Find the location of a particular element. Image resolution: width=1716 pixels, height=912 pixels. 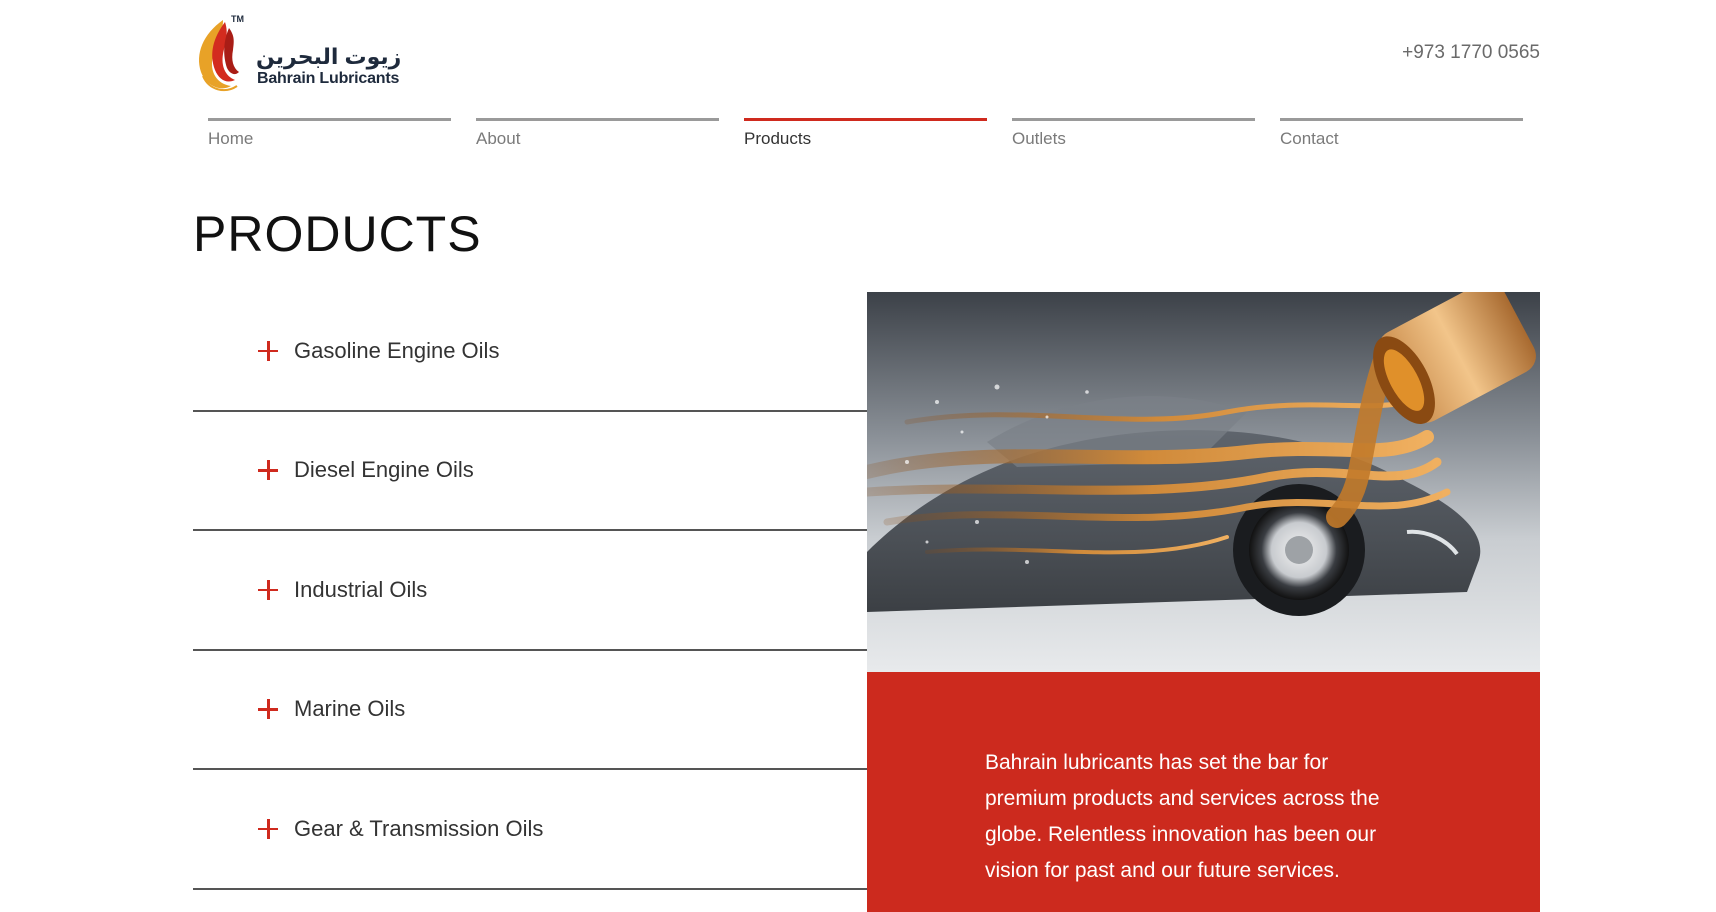

accordion-label: Diesel Engine Oils is located at coordinates (384, 470).